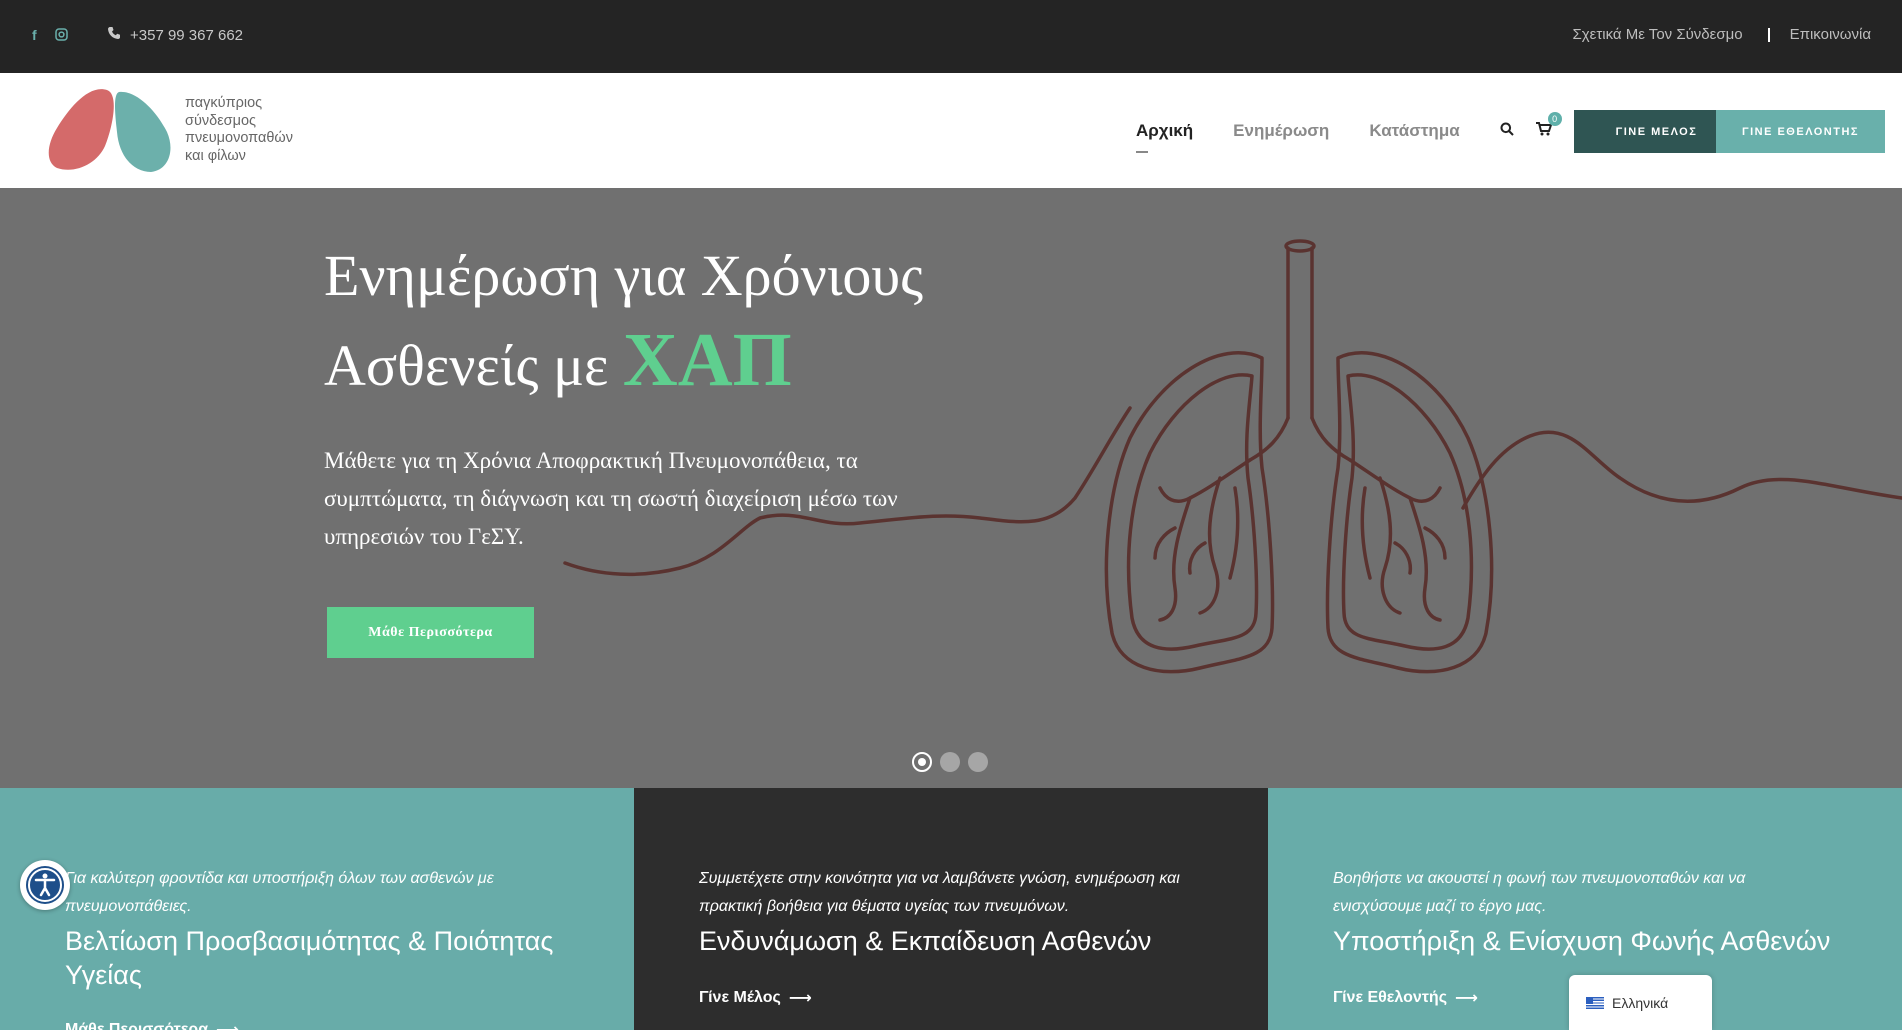  I want to click on feature-title: Ενδυνάμωση & Εκπαίδευση Ασθενών, so click(925, 941).